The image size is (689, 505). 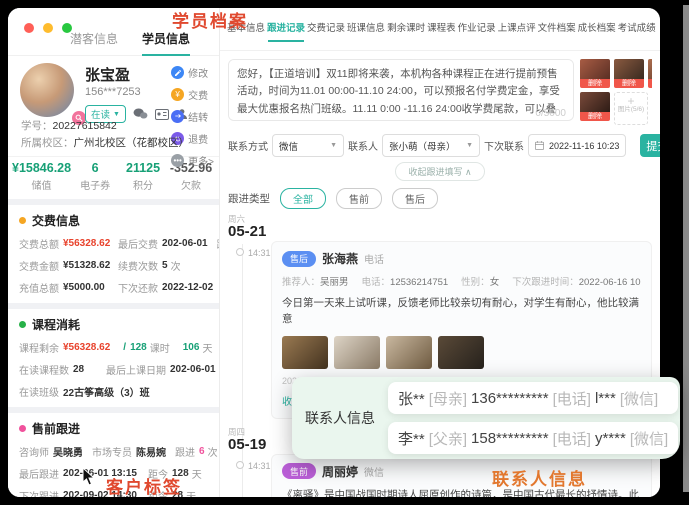 I want to click on course-row: 在读班级 22古筝高级（3）班, so click(x=84, y=393).